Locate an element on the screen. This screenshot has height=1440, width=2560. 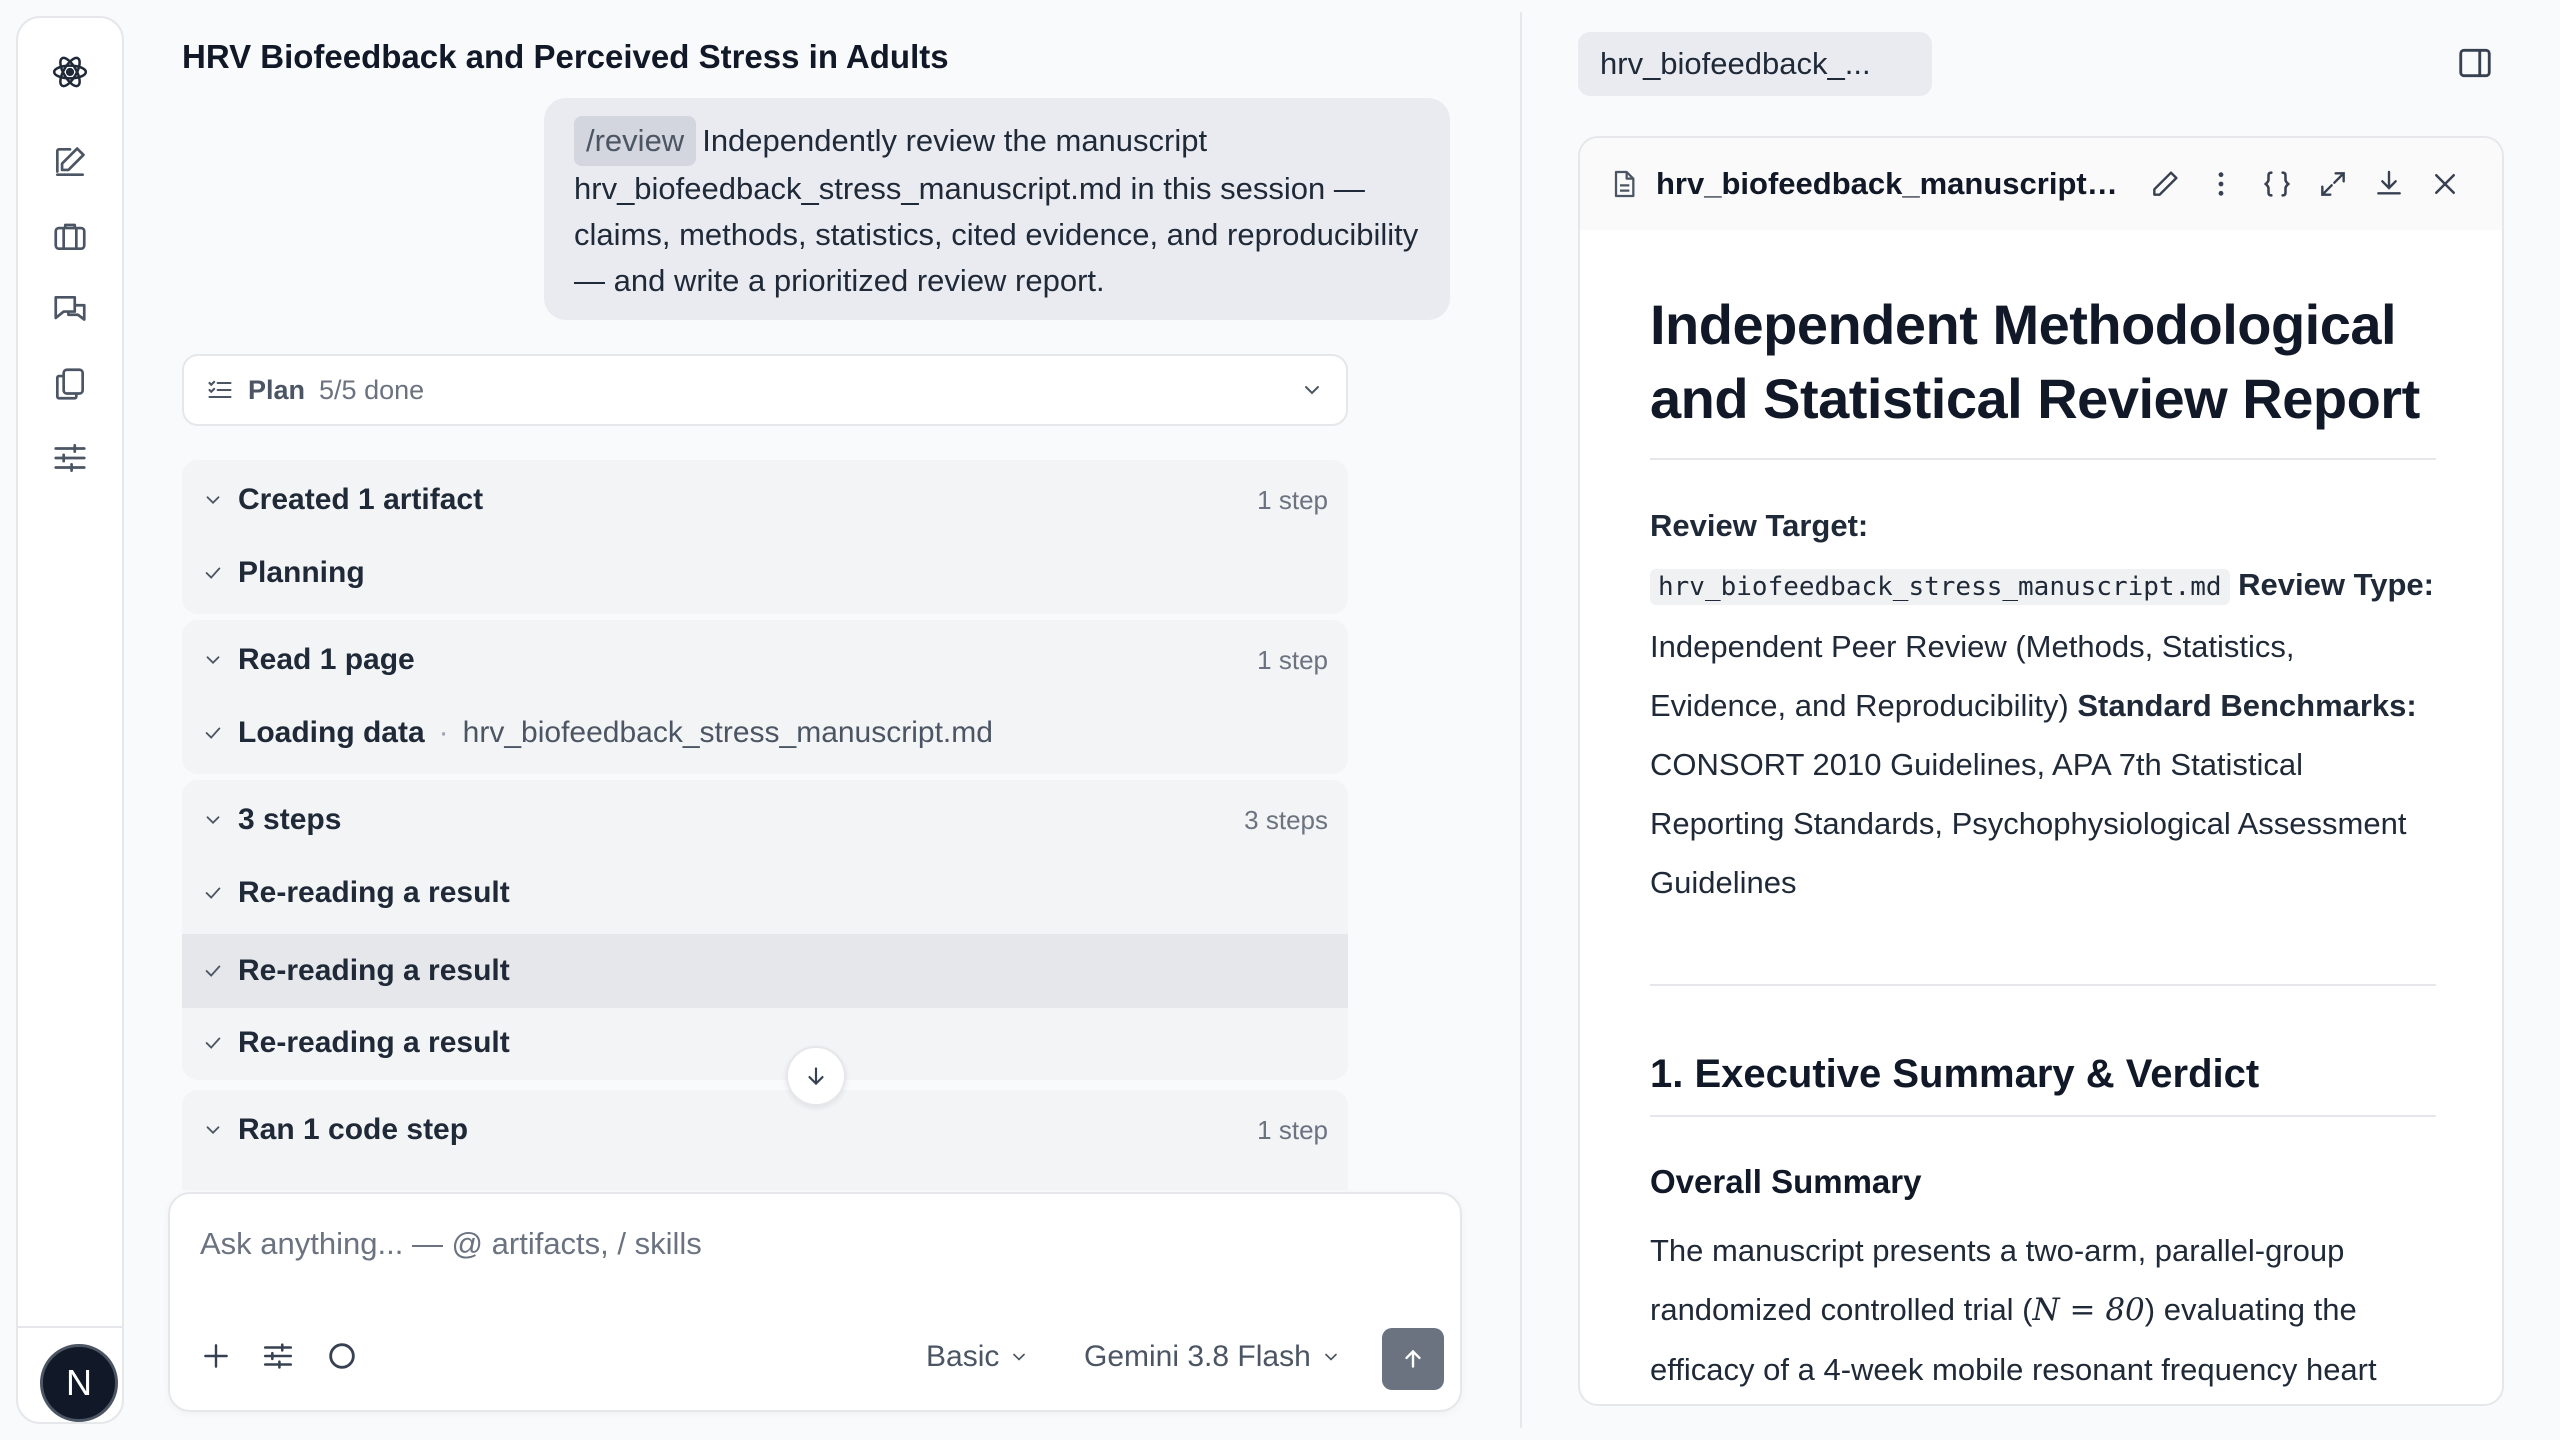
briefcase-icon is located at coordinates (70, 236).